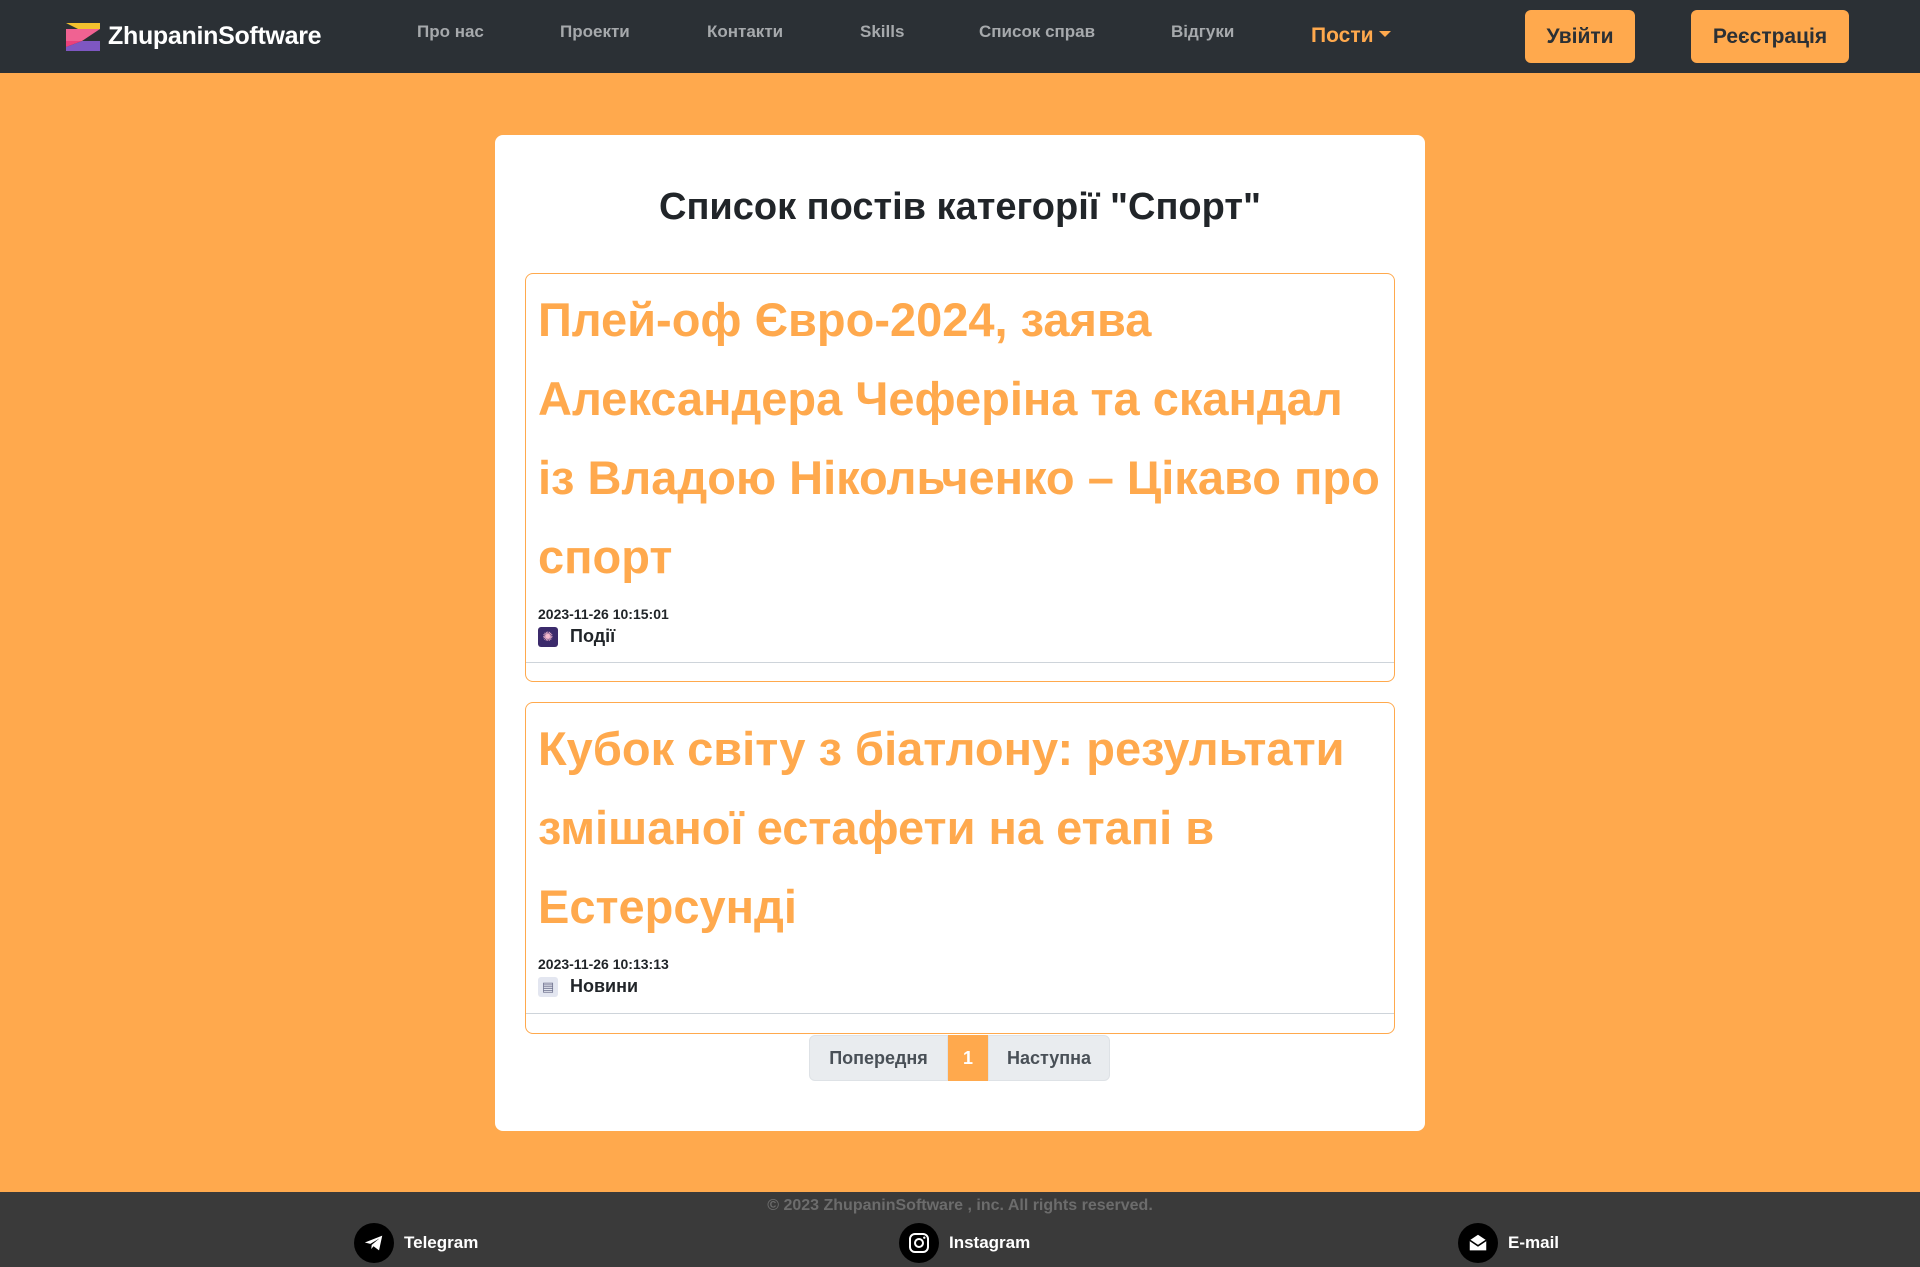 This screenshot has height=1267, width=1920. What do you see at coordinates (968, 1058) in the screenshot?
I see `pagination-page-current: 1` at bounding box center [968, 1058].